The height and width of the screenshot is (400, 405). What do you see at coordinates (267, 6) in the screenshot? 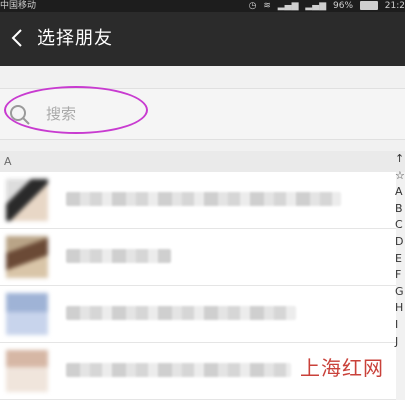
I see `wifi-icon: ≋` at bounding box center [267, 6].